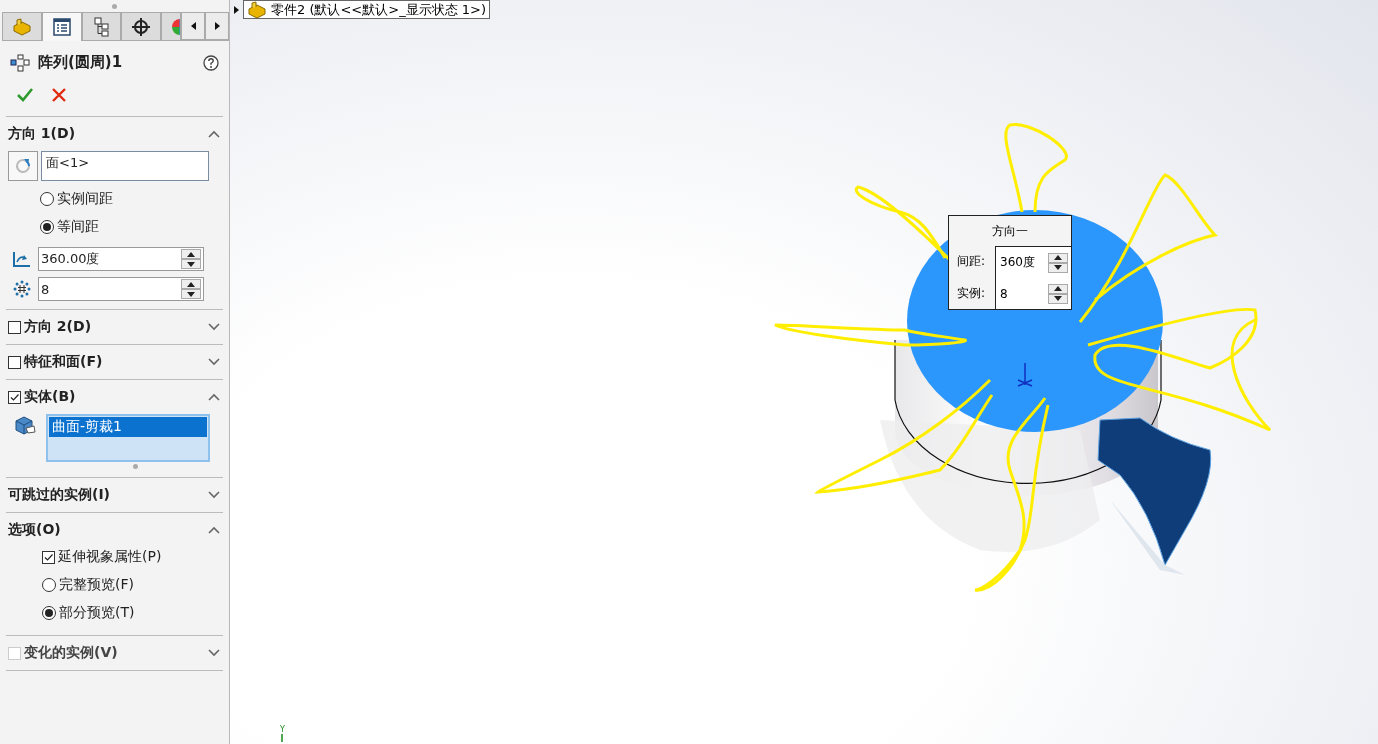 This screenshot has height=744, width=1378. What do you see at coordinates (121, 289) in the screenshot?
I see `count-field: 8` at bounding box center [121, 289].